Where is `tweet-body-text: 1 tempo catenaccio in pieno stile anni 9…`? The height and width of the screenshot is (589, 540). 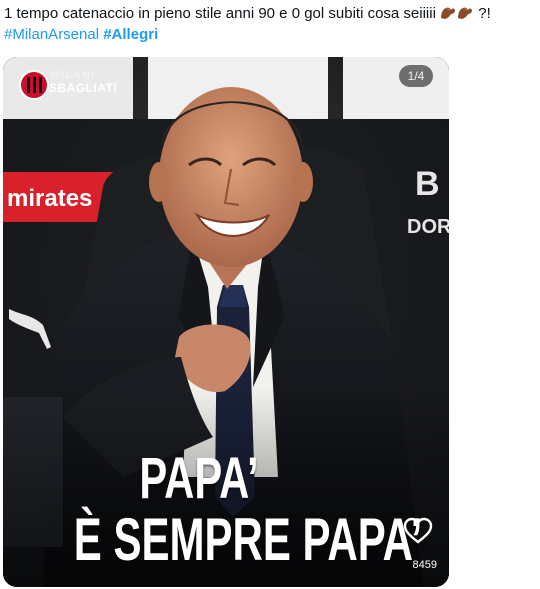 tweet-body-text: 1 tempo catenaccio in pieno stile anni 9… is located at coordinates (220, 13).